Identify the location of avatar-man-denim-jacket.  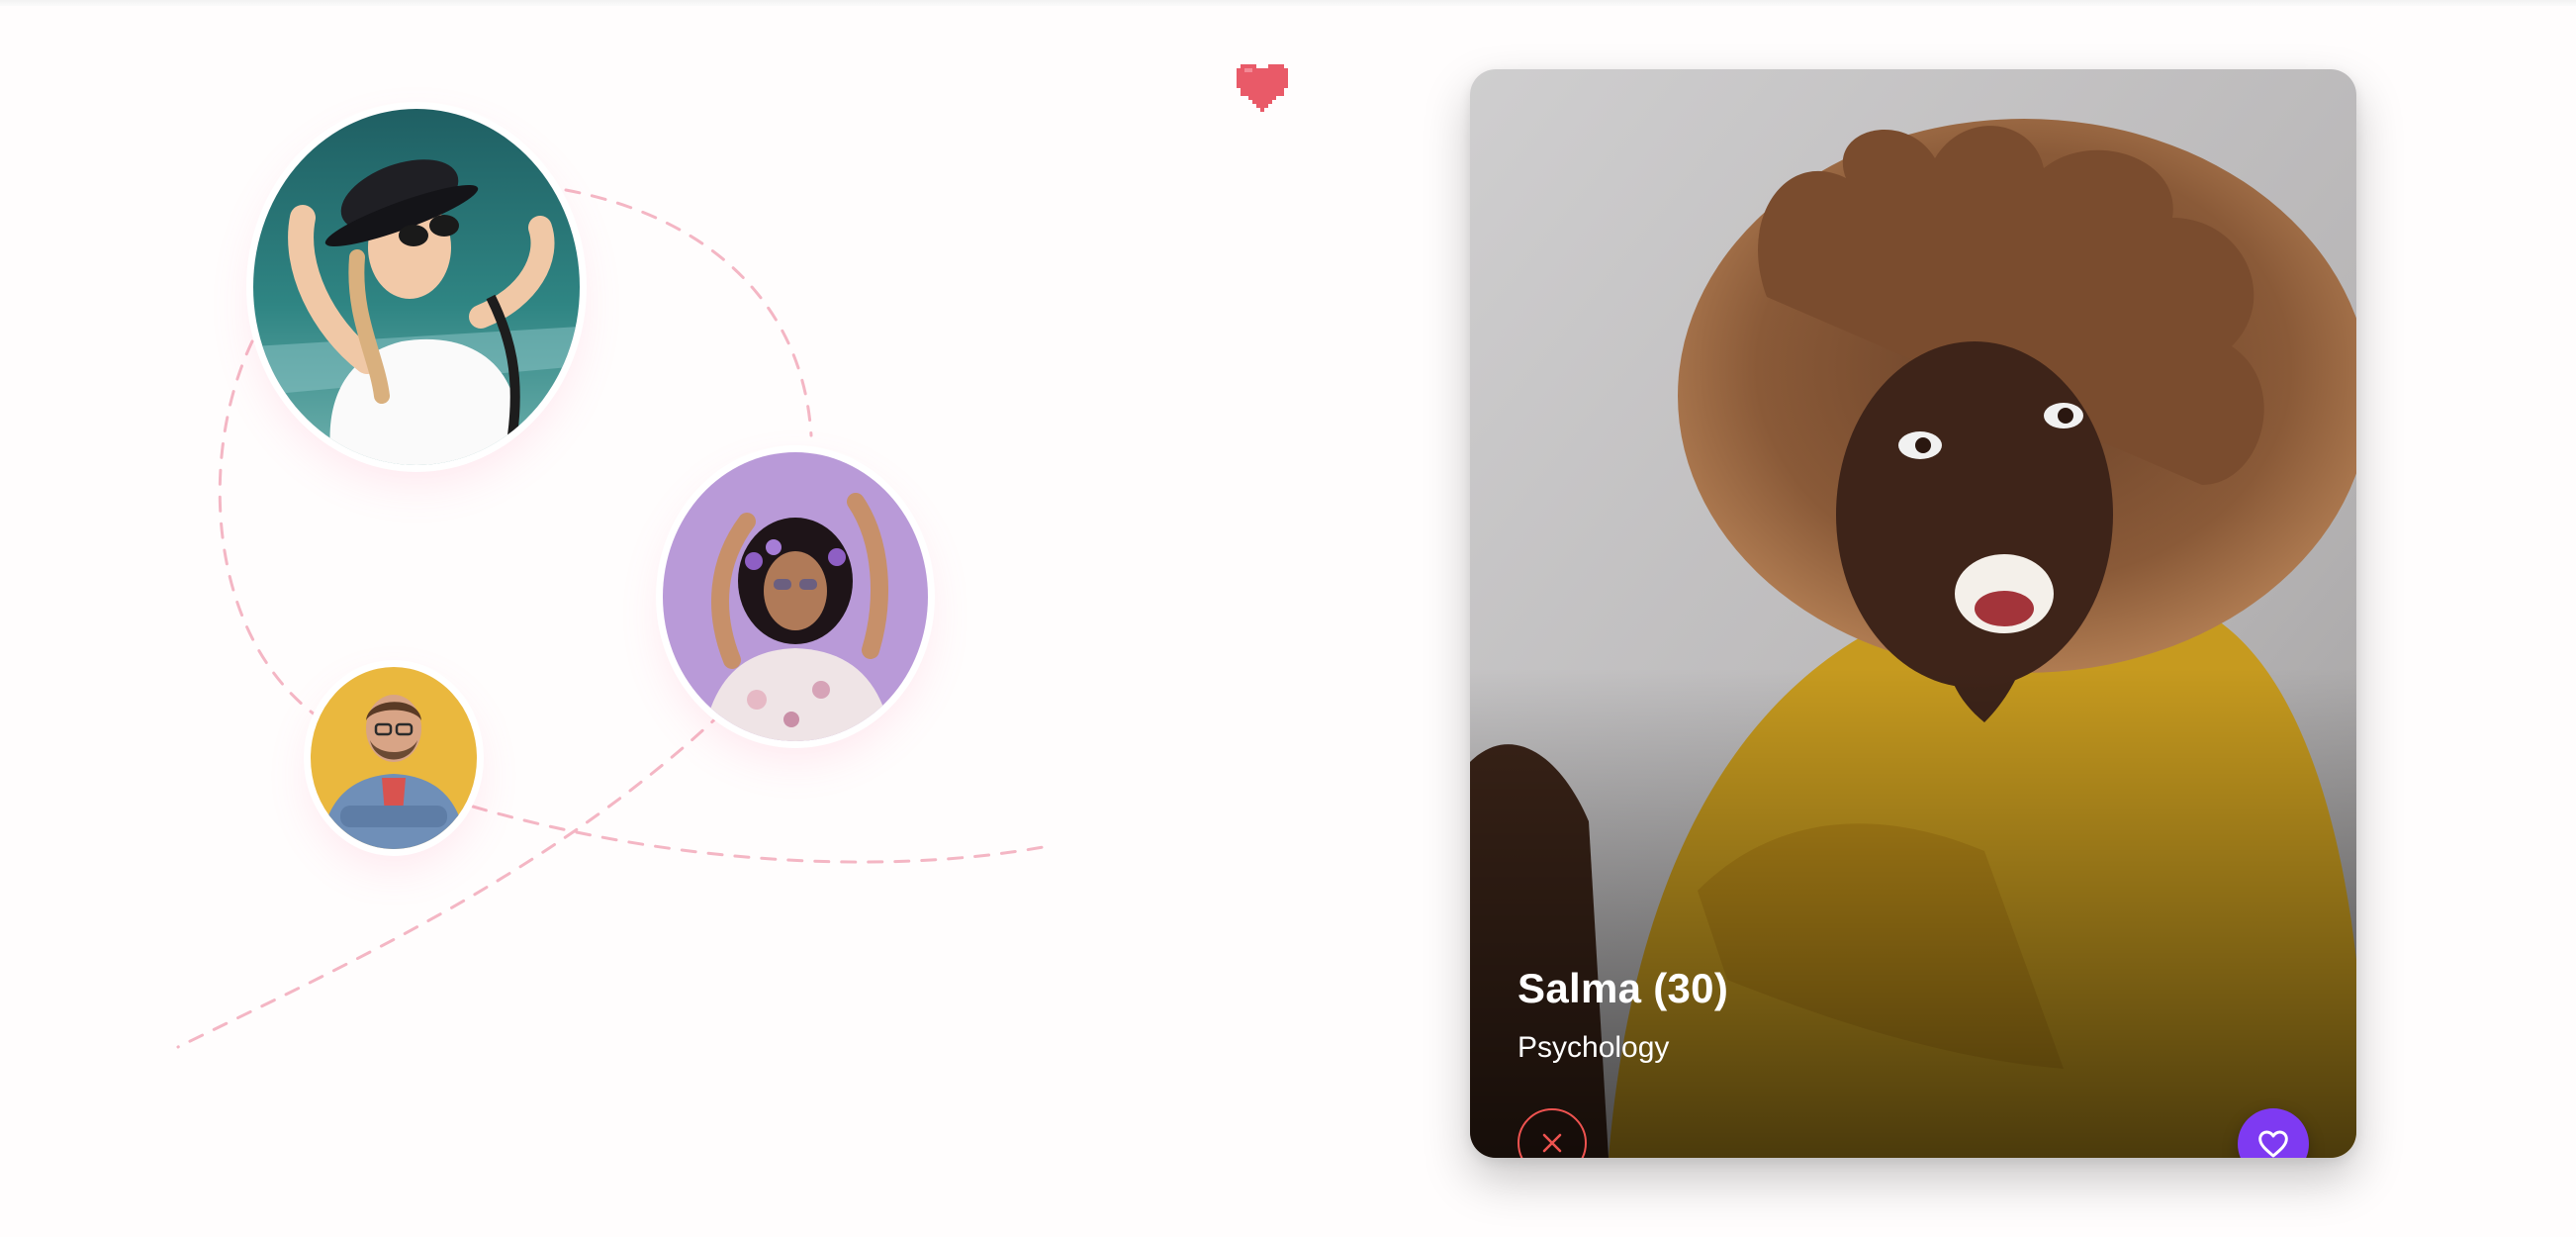
(394, 758).